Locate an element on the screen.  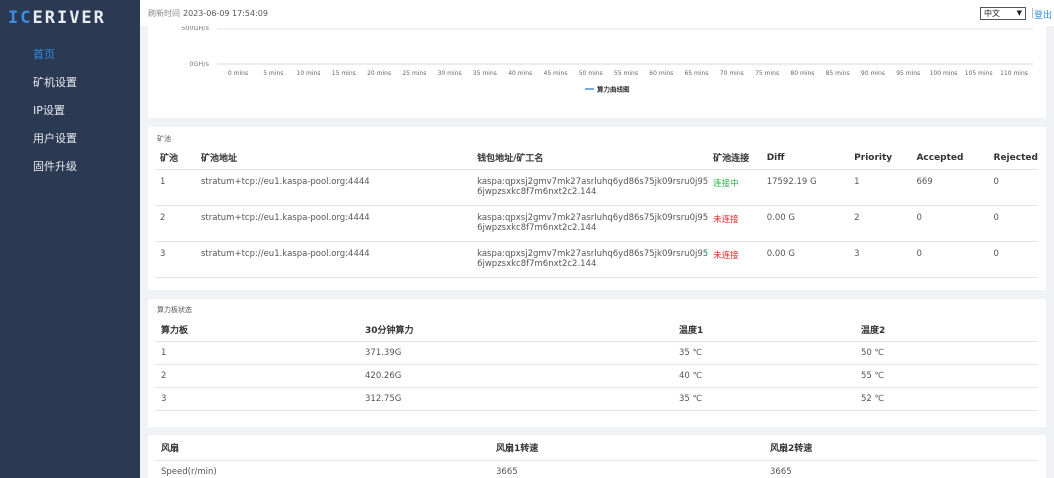
col-fan2-speed: 风扇2转速 is located at coordinates (901, 448).